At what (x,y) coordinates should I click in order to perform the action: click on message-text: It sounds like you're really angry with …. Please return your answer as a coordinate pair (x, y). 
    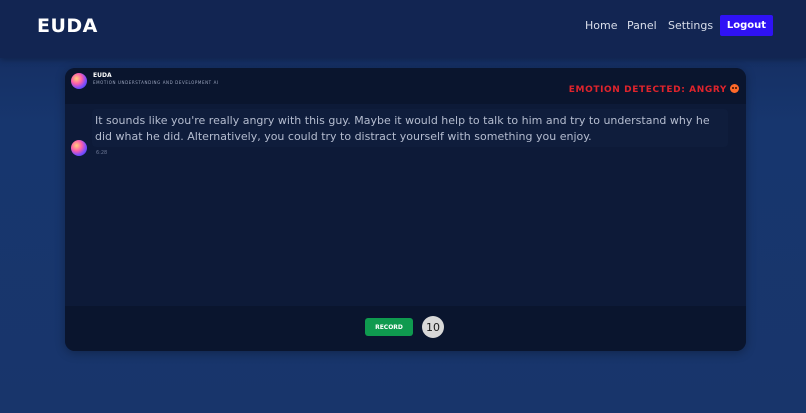
    Looking at the image, I should click on (402, 128).